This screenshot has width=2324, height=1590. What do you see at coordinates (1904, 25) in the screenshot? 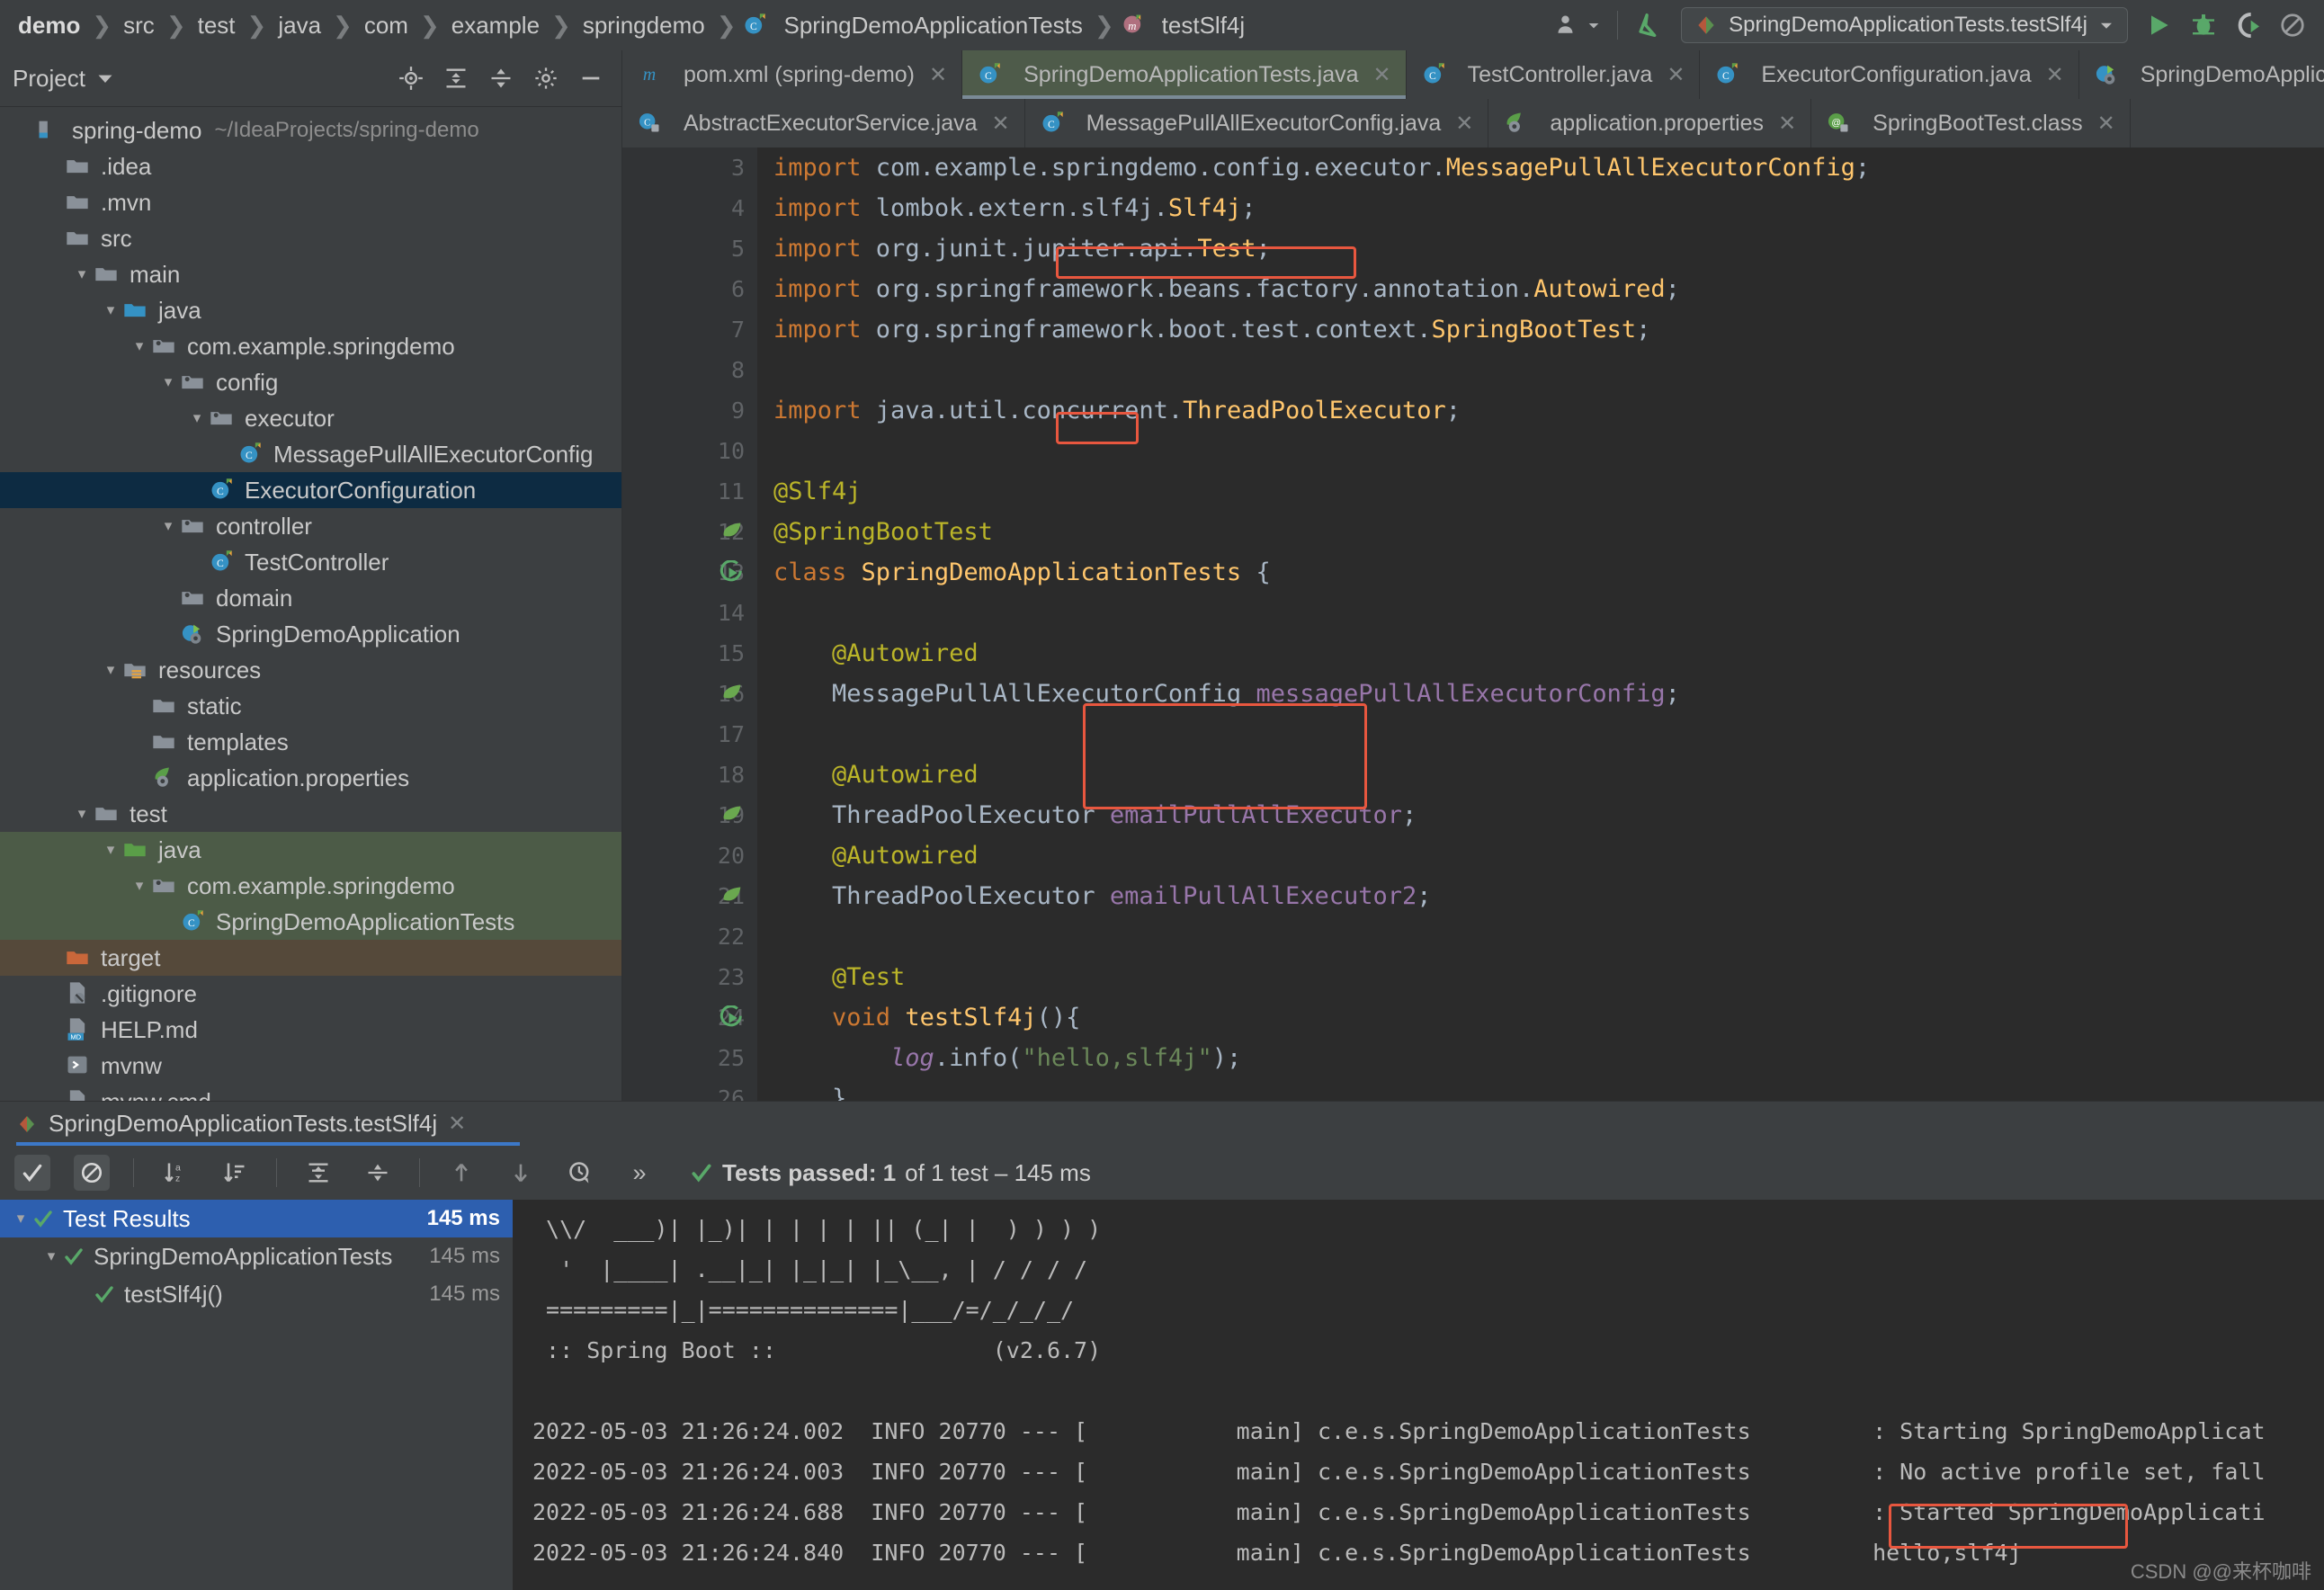
I see `run-configuration-selector: SpringDemoApplicationTests.testSlf4j` at bounding box center [1904, 25].